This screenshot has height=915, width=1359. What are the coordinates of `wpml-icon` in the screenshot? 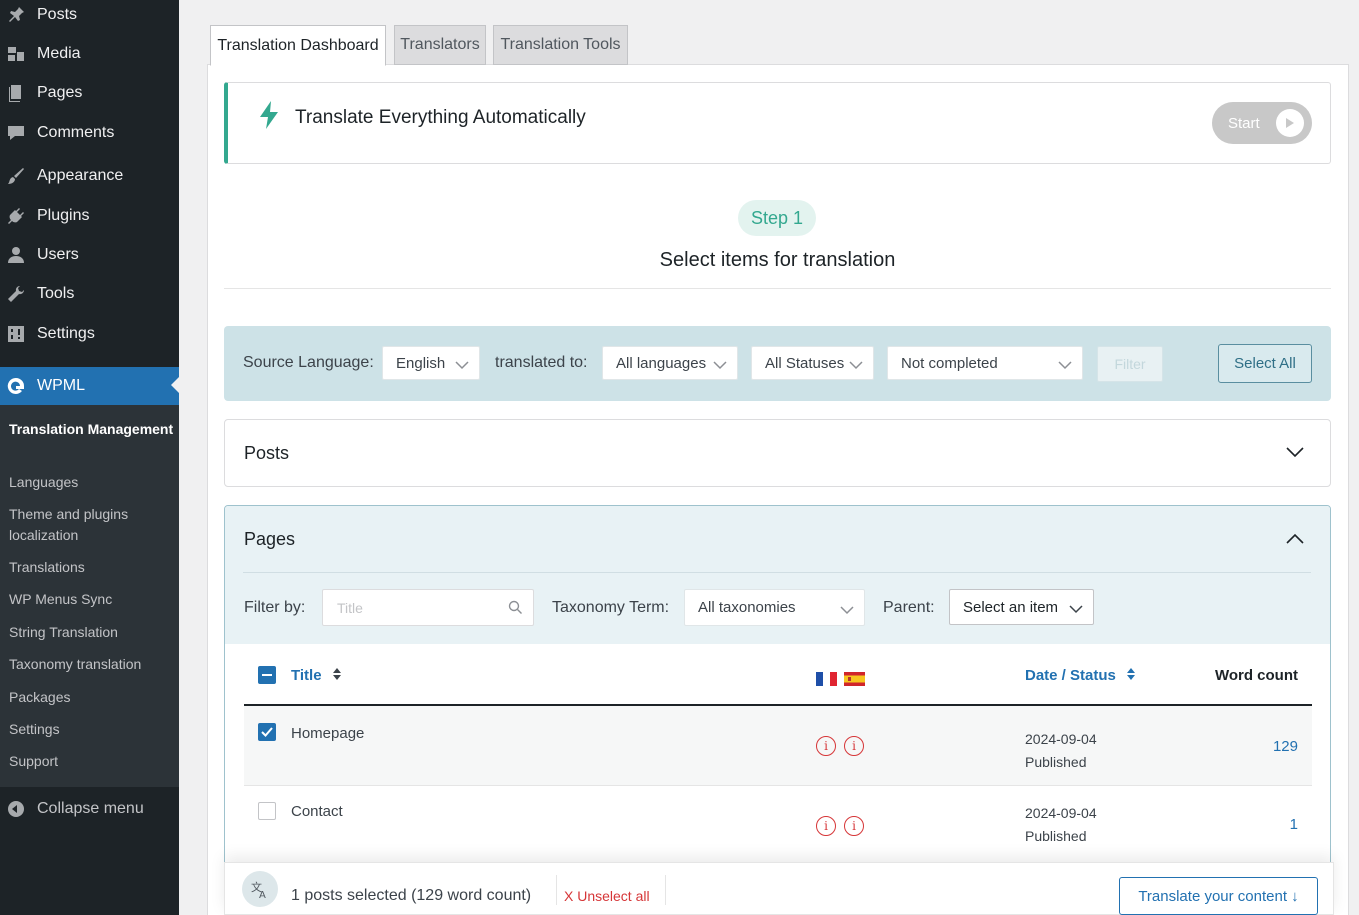 It's located at (16, 386).